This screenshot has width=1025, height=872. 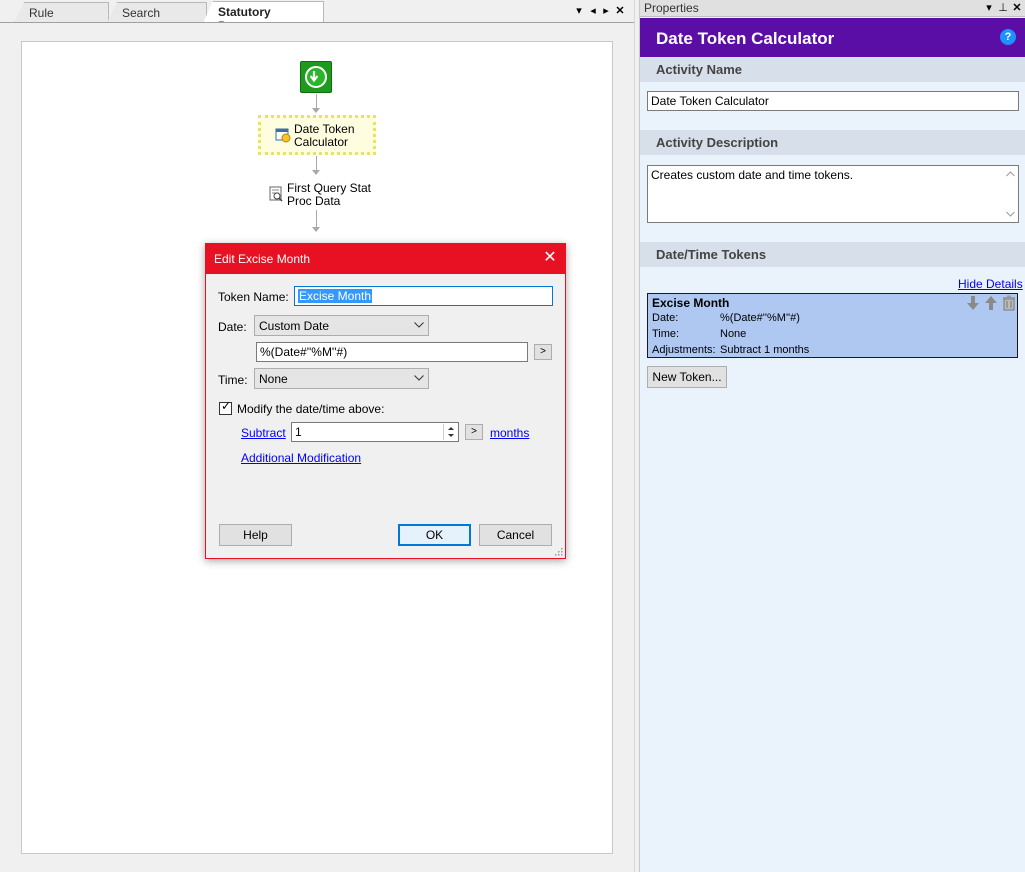 What do you see at coordinates (255, 535) in the screenshot?
I see `help-button: Help` at bounding box center [255, 535].